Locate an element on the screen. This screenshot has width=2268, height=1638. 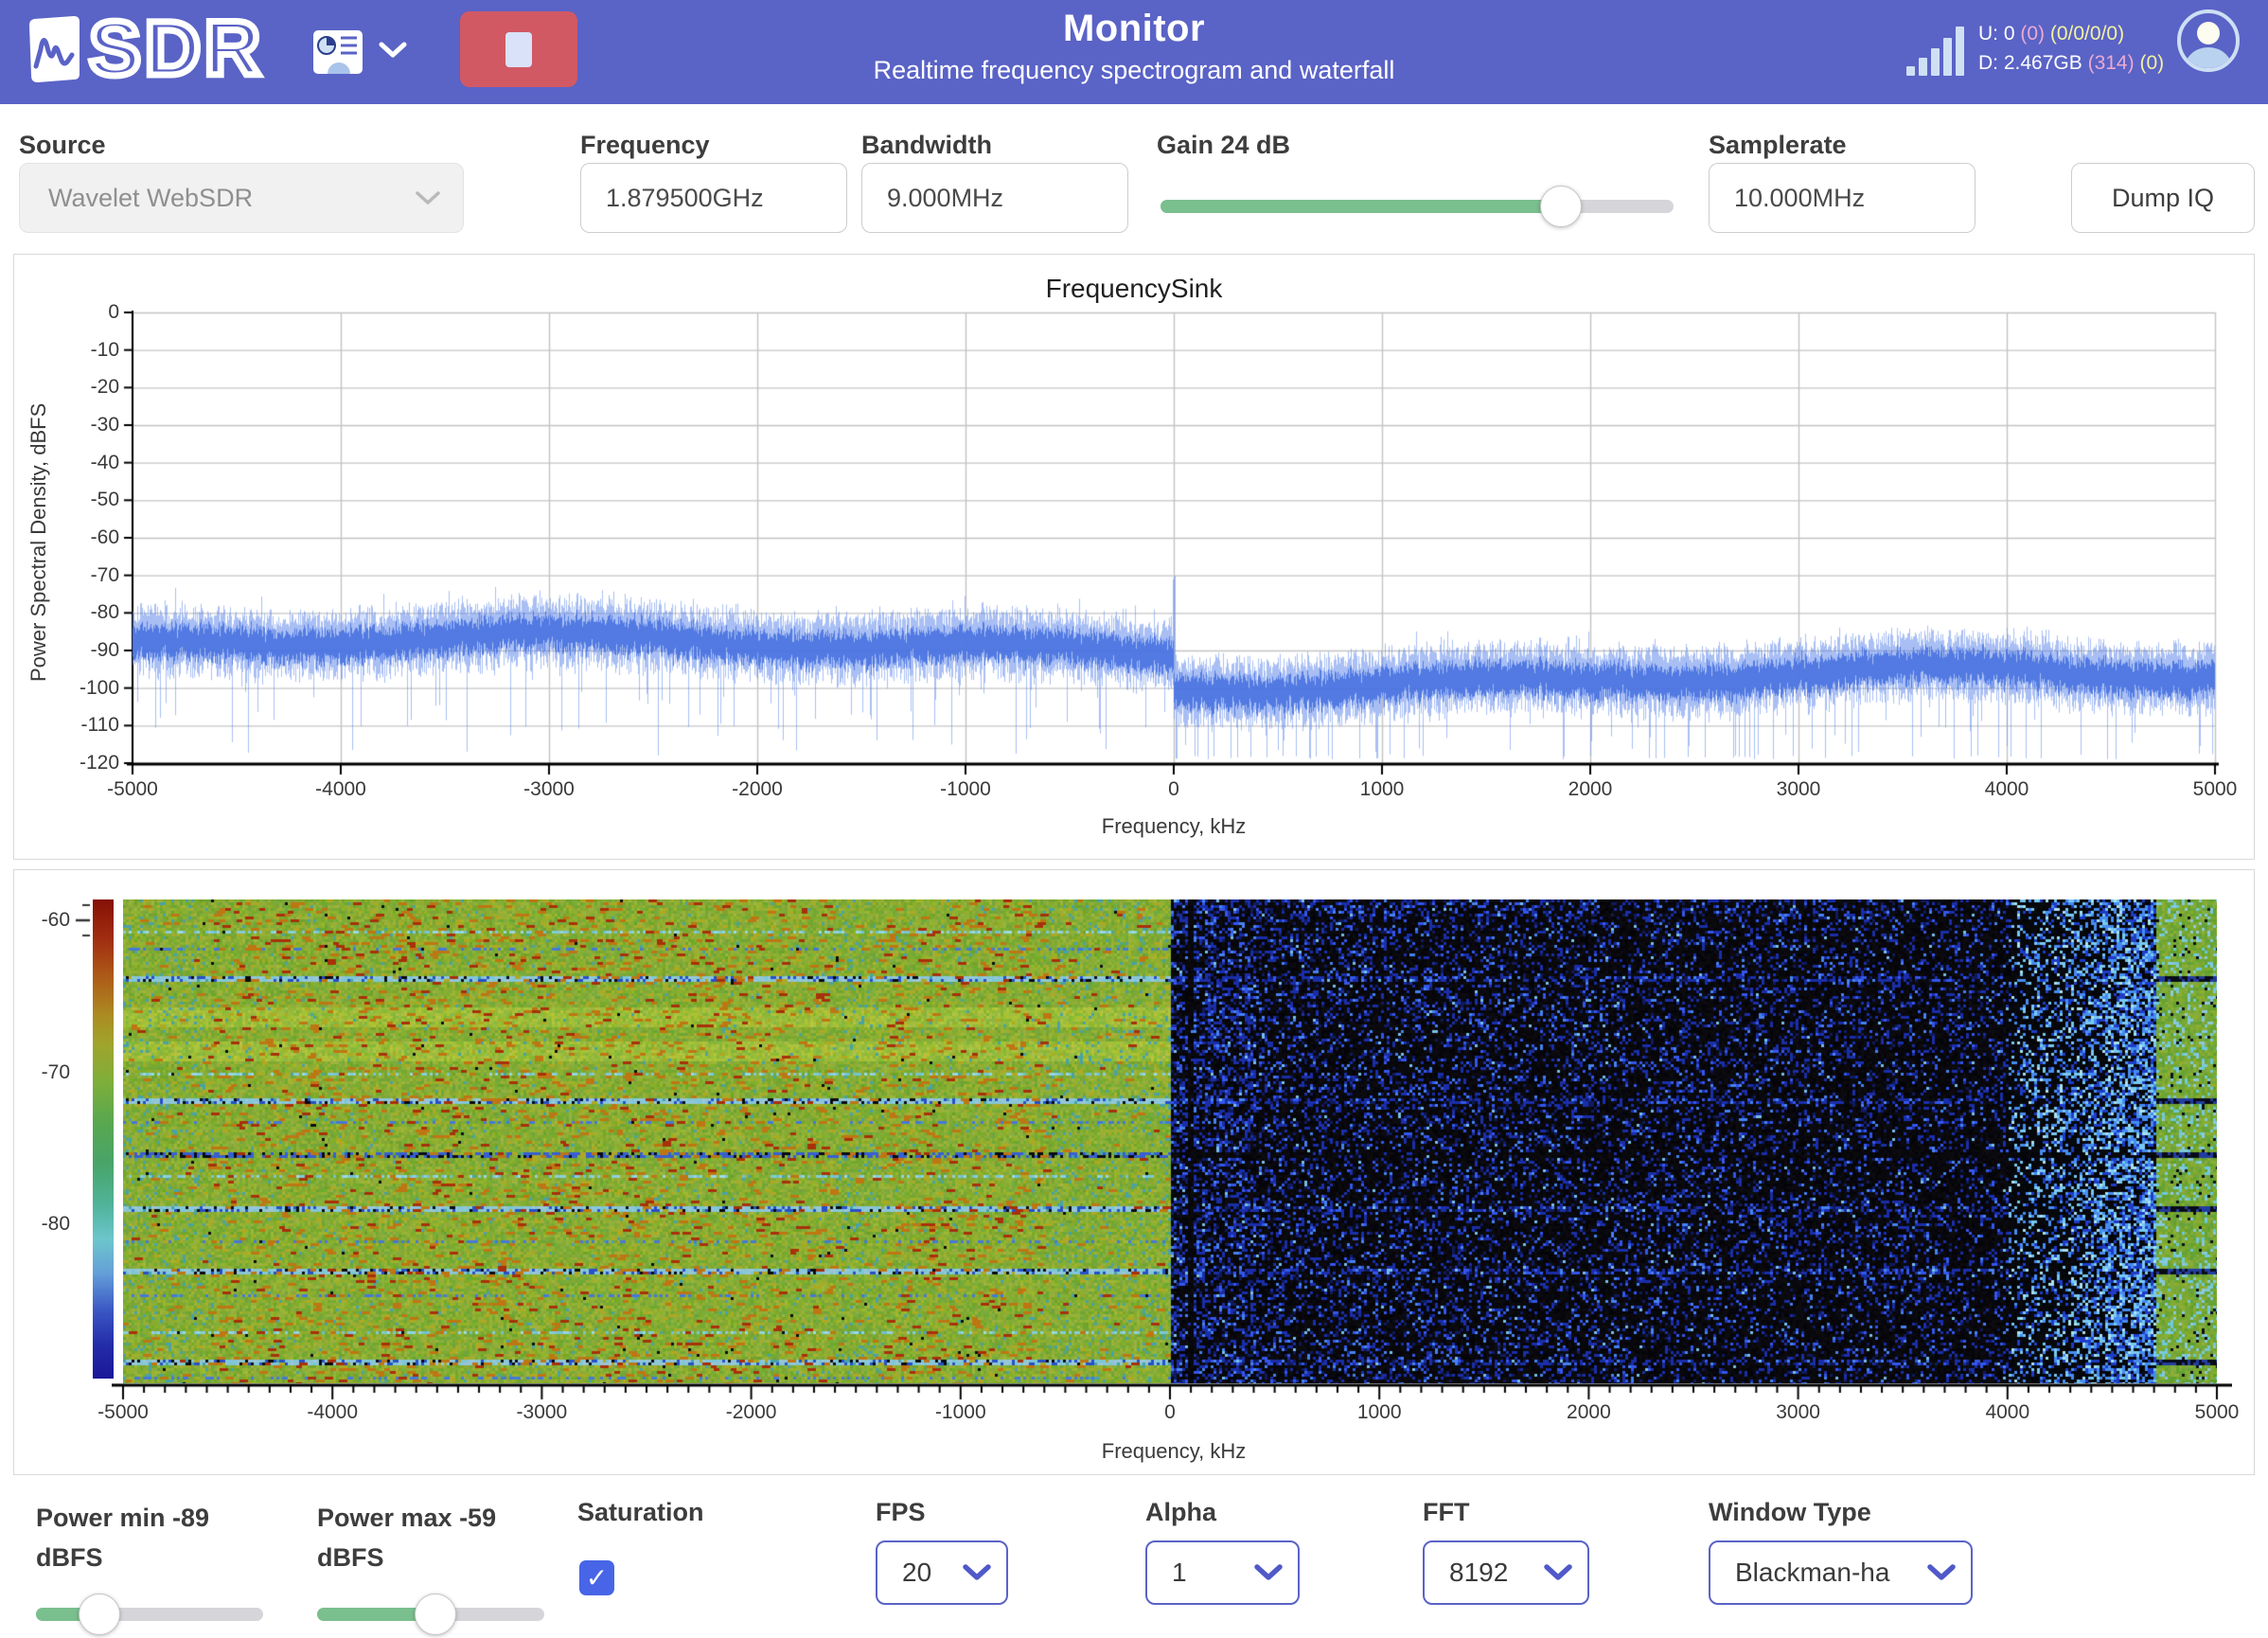
download-value: D: 2.467GB is located at coordinates (2030, 63).